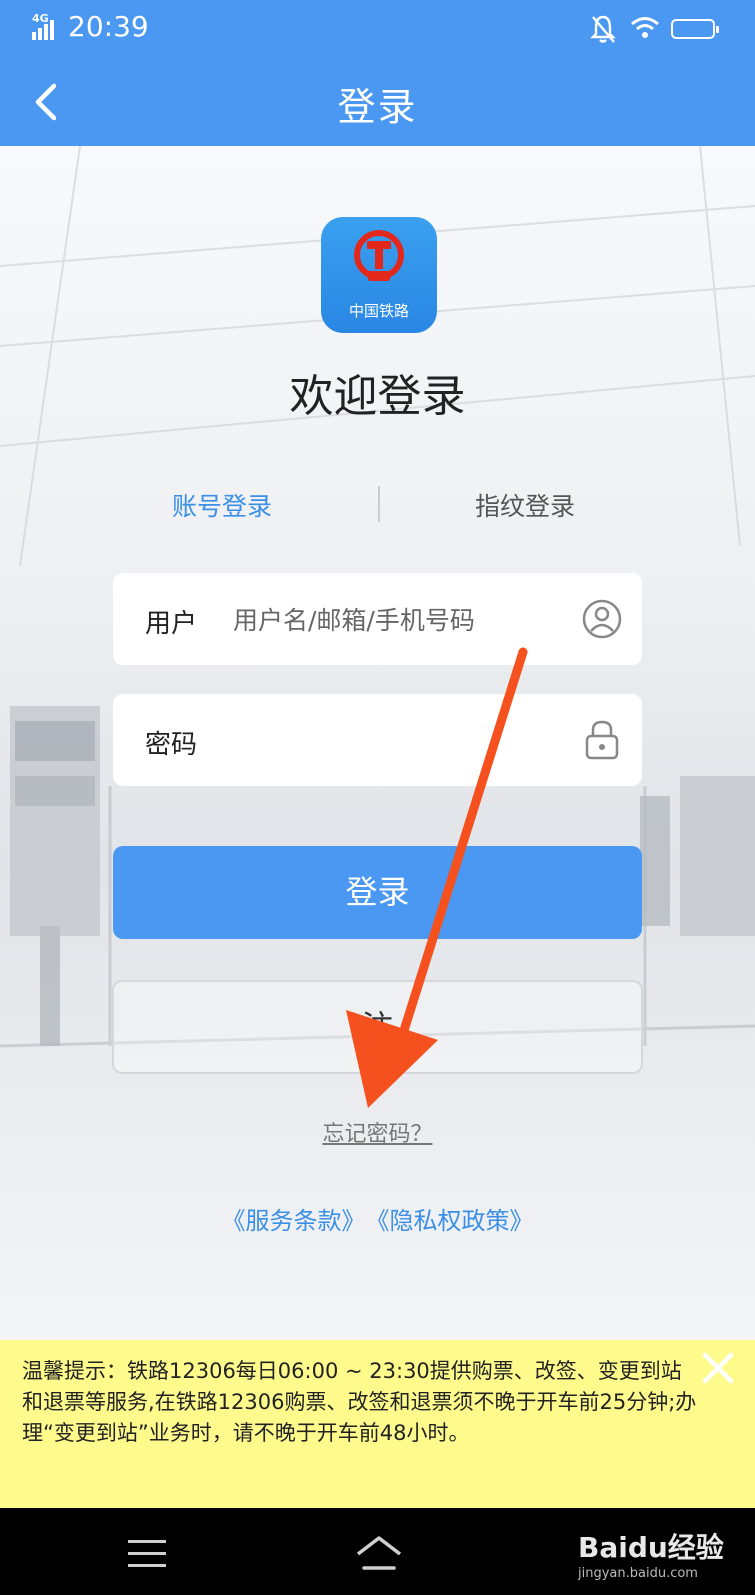 The width and height of the screenshot is (755, 1595). I want to click on watermark-url: jingyan.baidu.com, so click(638, 1573).